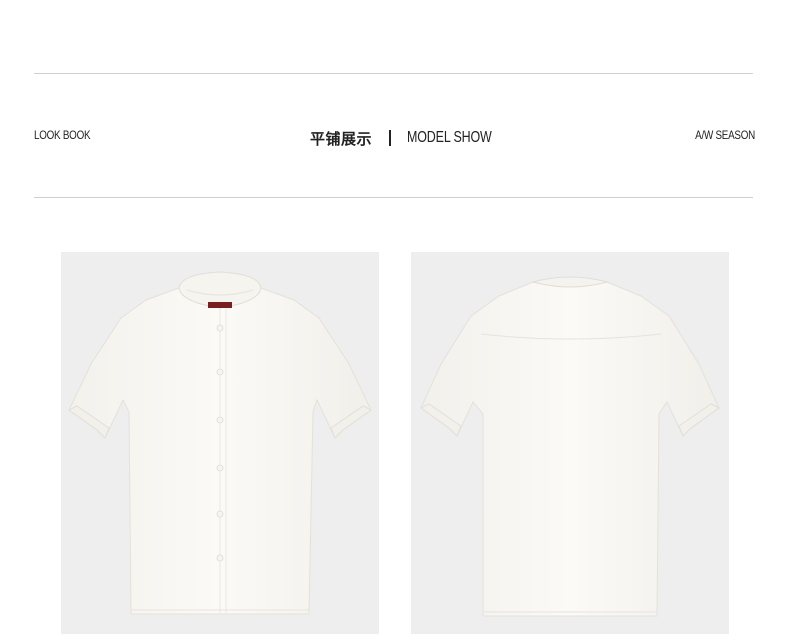 Image resolution: width=790 pixels, height=644 pixels. Describe the element at coordinates (341, 138) in the screenshot. I see `section-title-cn: 平铺展示` at that location.